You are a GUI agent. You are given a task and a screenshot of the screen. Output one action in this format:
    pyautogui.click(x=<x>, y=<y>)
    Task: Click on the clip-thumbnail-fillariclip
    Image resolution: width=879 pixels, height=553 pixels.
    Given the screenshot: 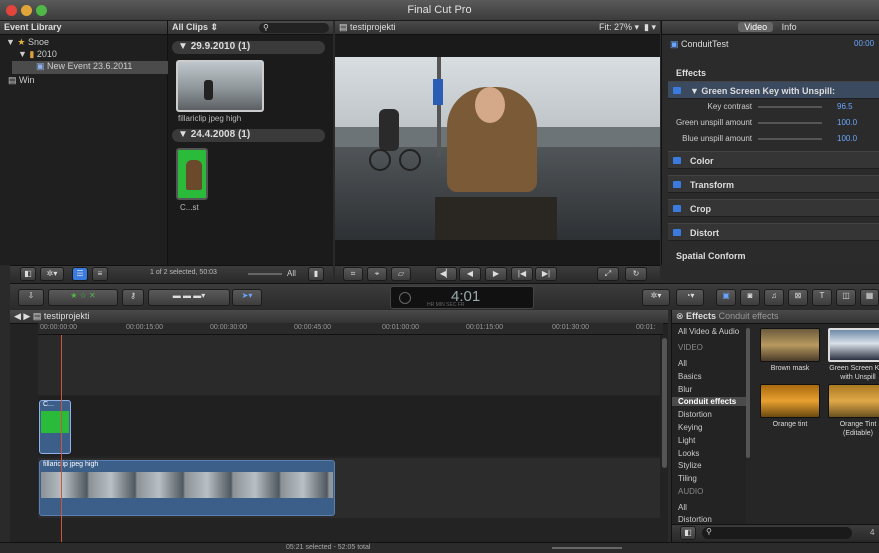 What is the action you would take?
    pyautogui.click(x=220, y=86)
    